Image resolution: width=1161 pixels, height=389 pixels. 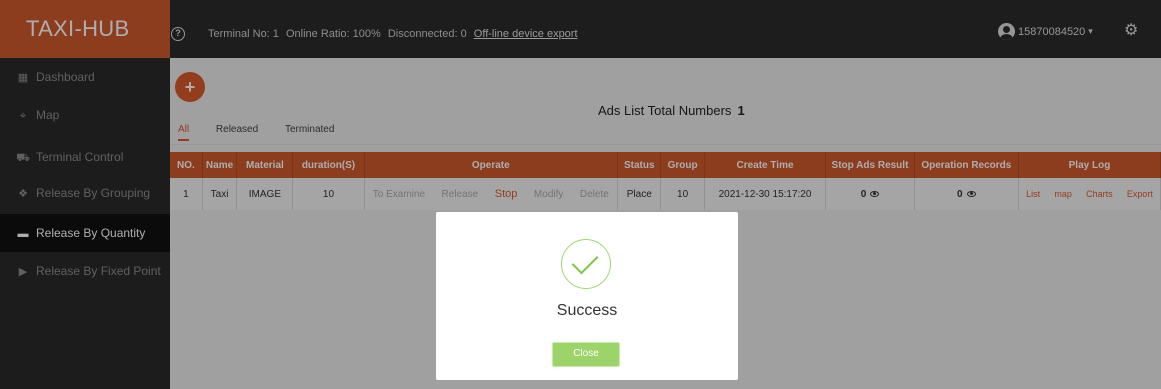 I want to click on close-button: Close, so click(x=586, y=354).